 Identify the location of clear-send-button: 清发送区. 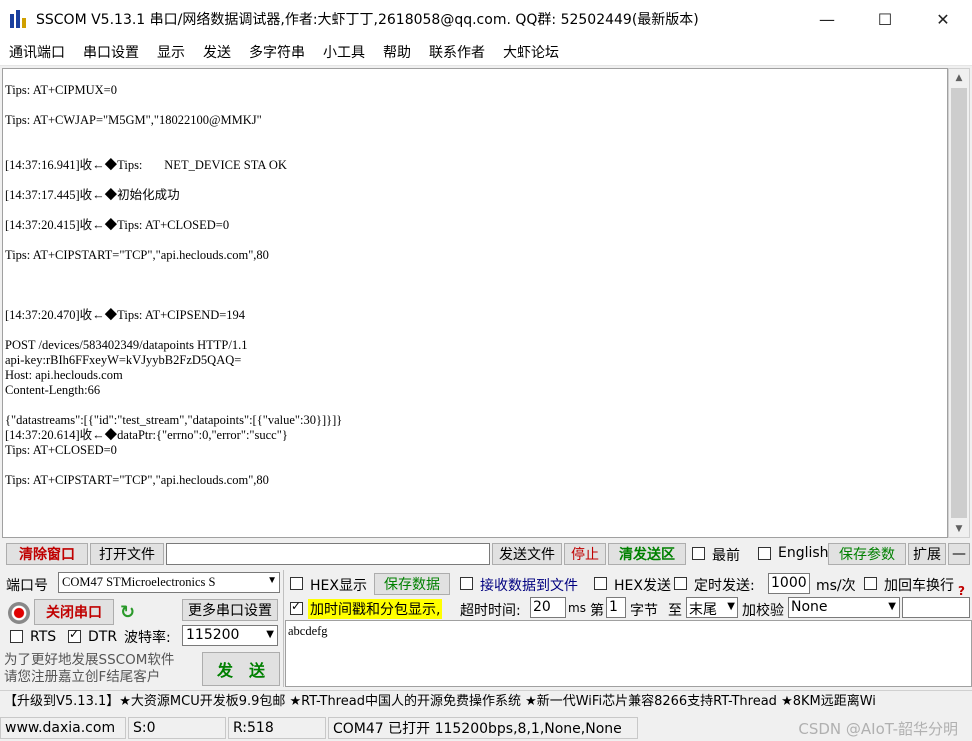
(647, 554).